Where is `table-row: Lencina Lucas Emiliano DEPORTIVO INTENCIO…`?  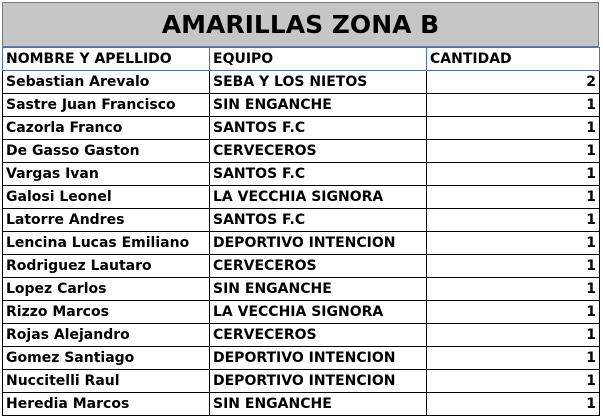 table-row: Lencina Lucas Emiliano DEPORTIVO INTENCIO… is located at coordinates (301, 243).